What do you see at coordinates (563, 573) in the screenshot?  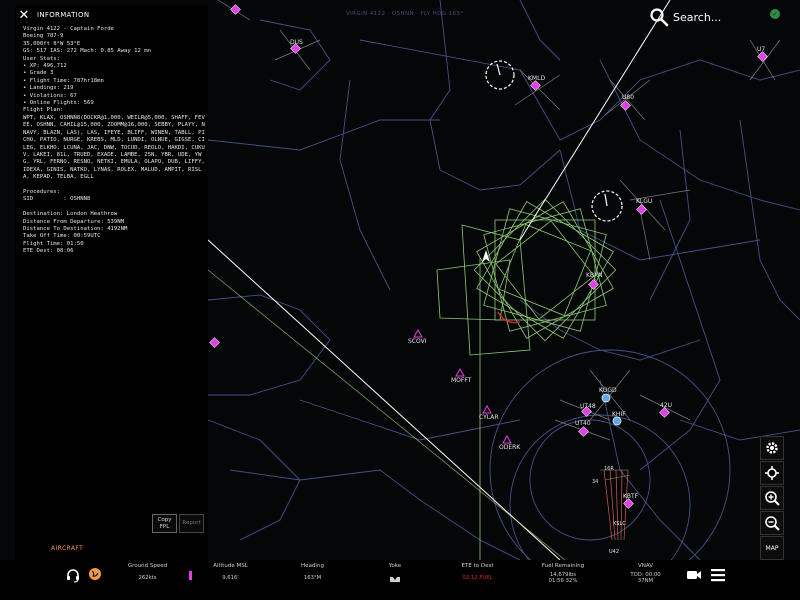 I see `fuel-readout: Fuel Remaining 14,679lbs 01:56 32%` at bounding box center [563, 573].